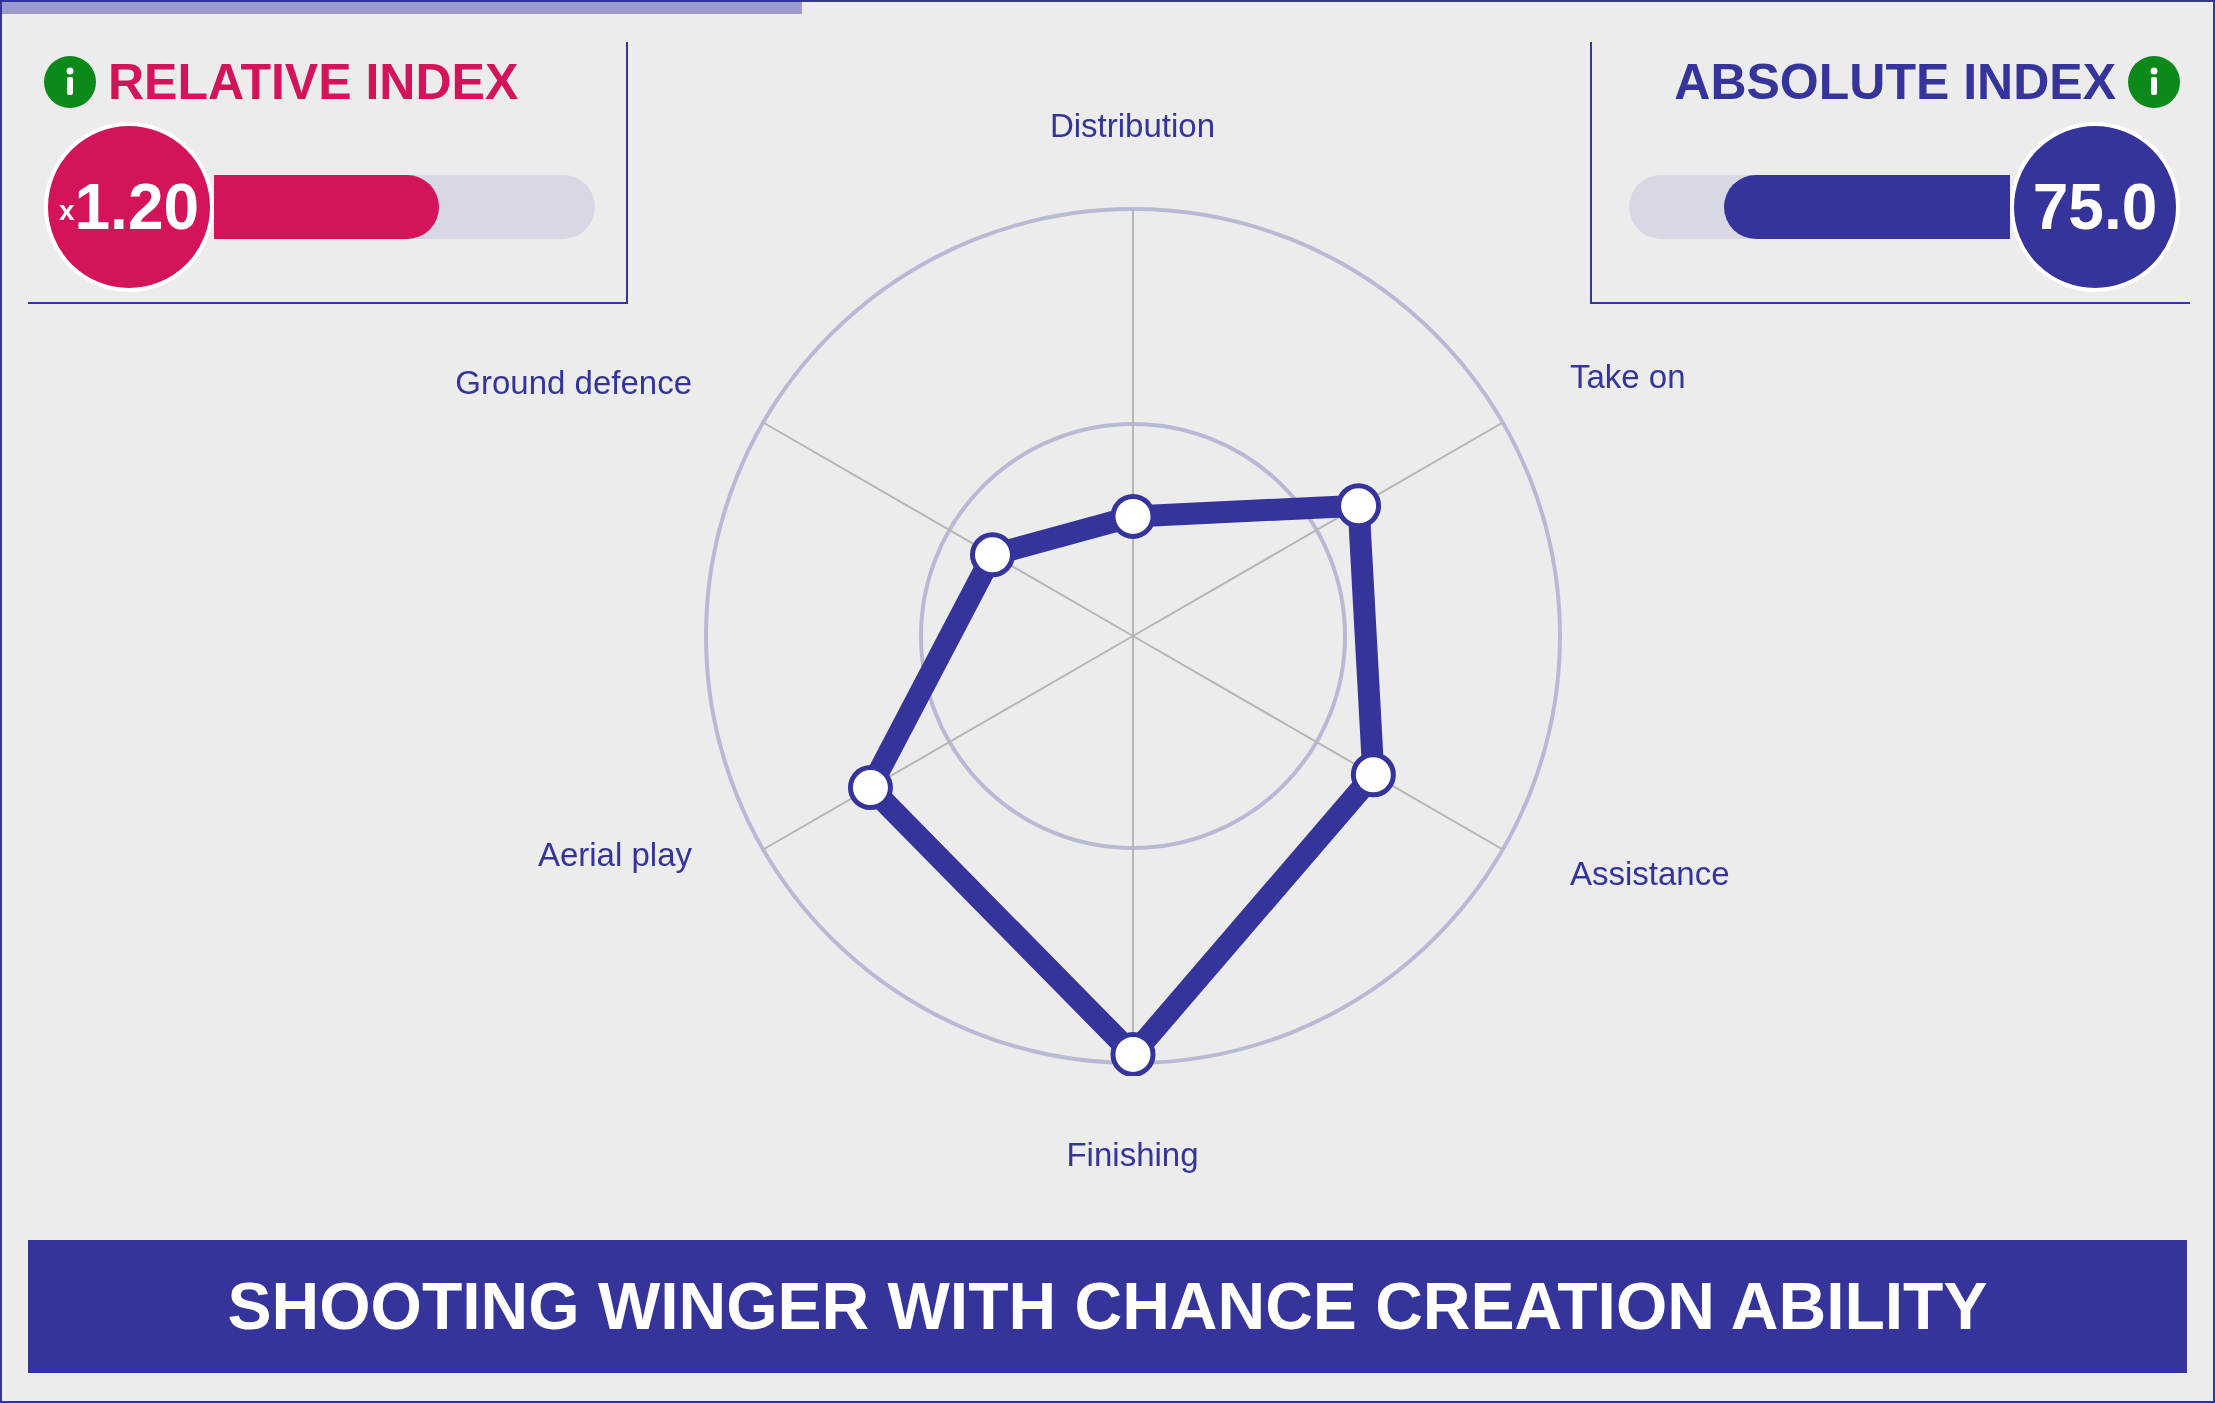 The height and width of the screenshot is (1403, 2215). What do you see at coordinates (1132, 125) in the screenshot?
I see `axis-label: Distribution` at bounding box center [1132, 125].